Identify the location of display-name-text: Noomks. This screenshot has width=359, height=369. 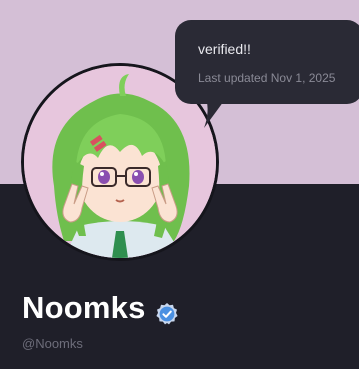
(84, 307).